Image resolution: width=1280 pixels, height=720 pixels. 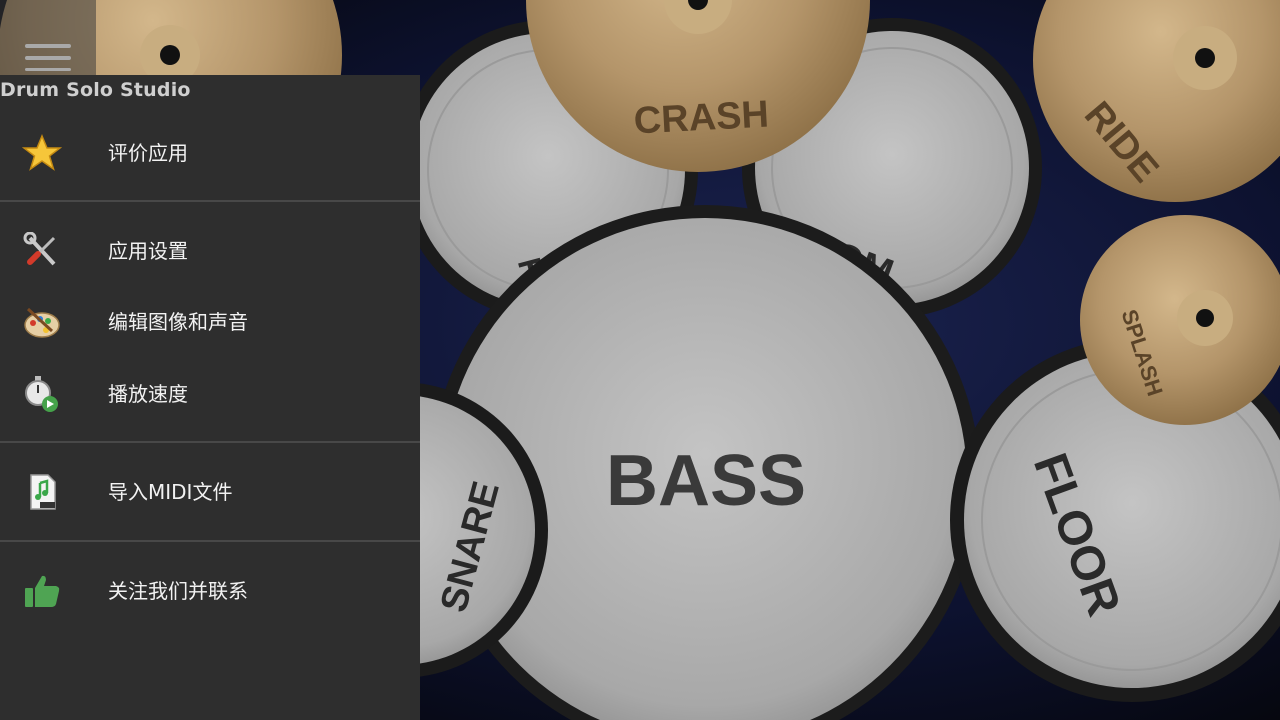 I want to click on menu-item-import-midi: 导入MIDI文件, so click(x=210, y=492).